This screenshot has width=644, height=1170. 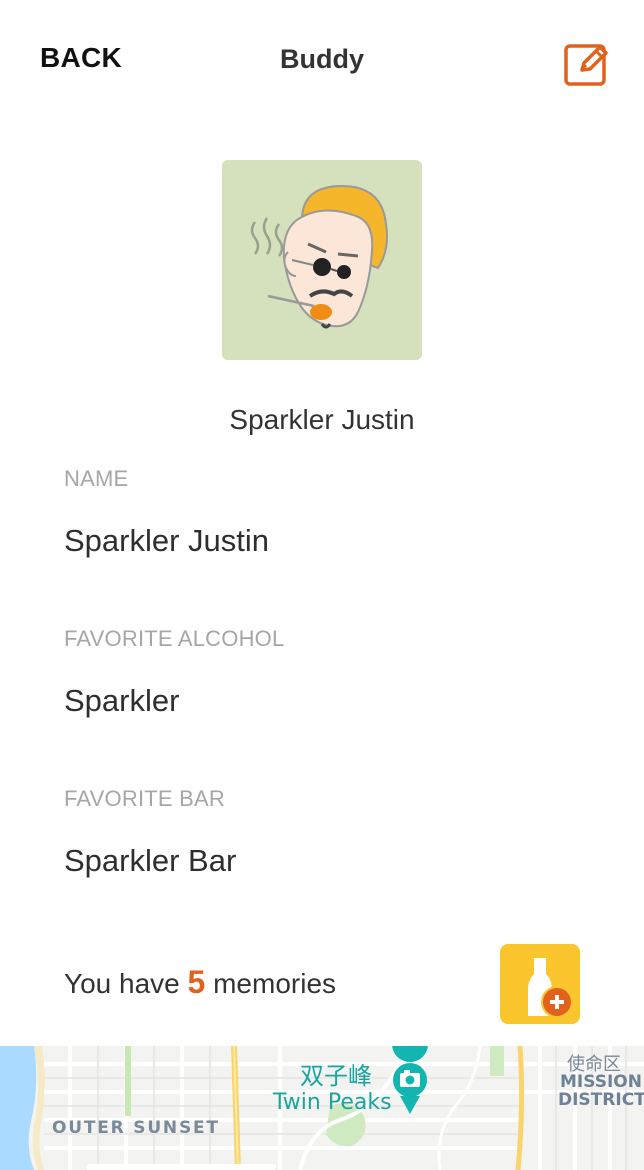 I want to click on name-value: Sparkler Justin, so click(x=167, y=540).